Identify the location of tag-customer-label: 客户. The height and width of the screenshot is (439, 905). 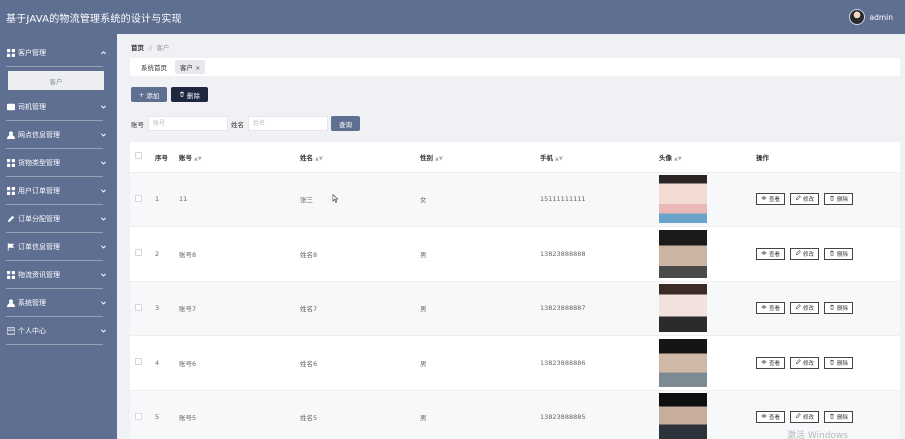
(186, 68).